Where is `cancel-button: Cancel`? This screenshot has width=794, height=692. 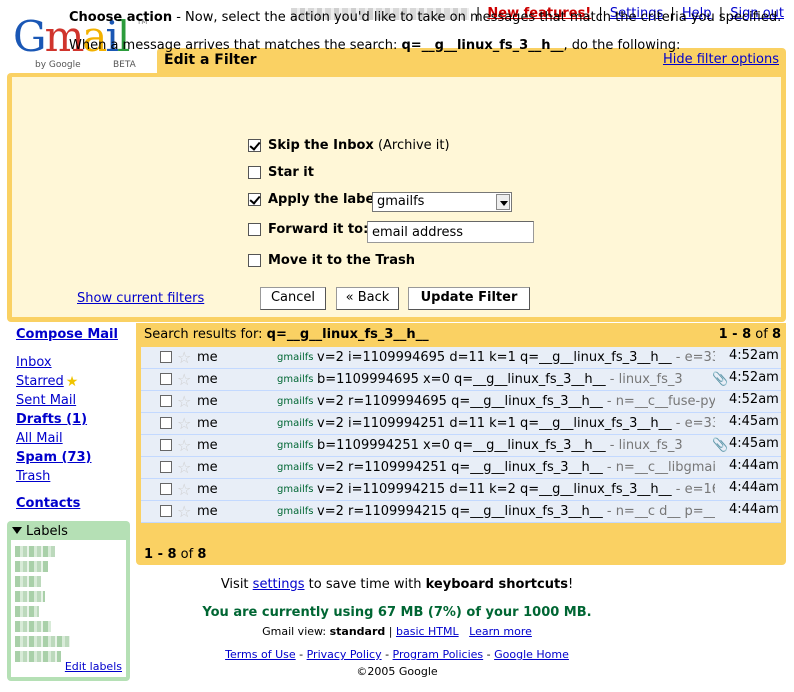
cancel-button: Cancel is located at coordinates (293, 298).